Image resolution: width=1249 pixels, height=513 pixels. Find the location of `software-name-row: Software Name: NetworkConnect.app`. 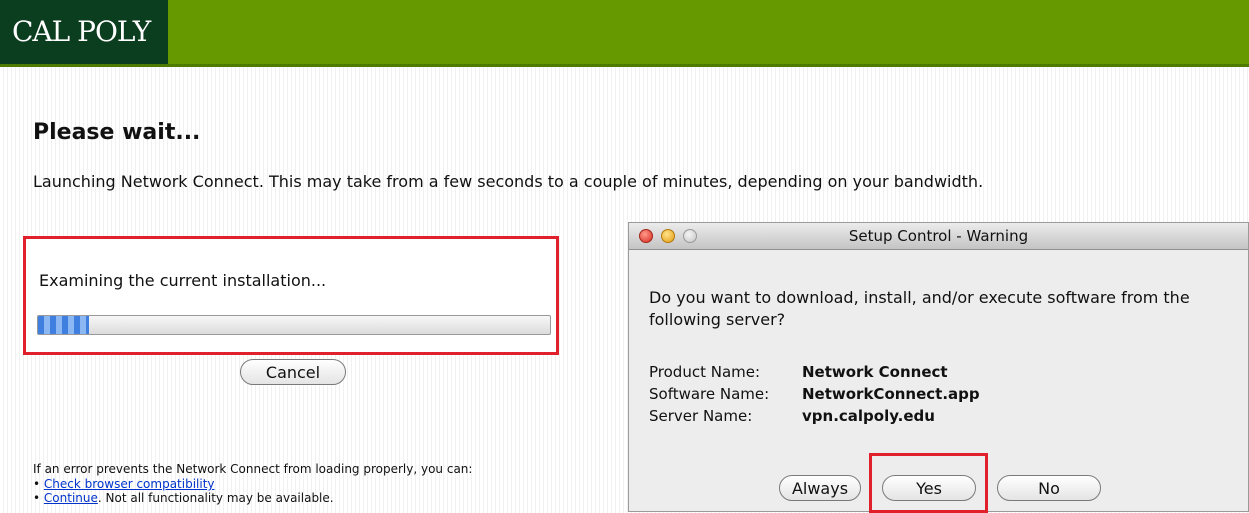

software-name-row: Software Name: NetworkConnect.app is located at coordinates (814, 394).